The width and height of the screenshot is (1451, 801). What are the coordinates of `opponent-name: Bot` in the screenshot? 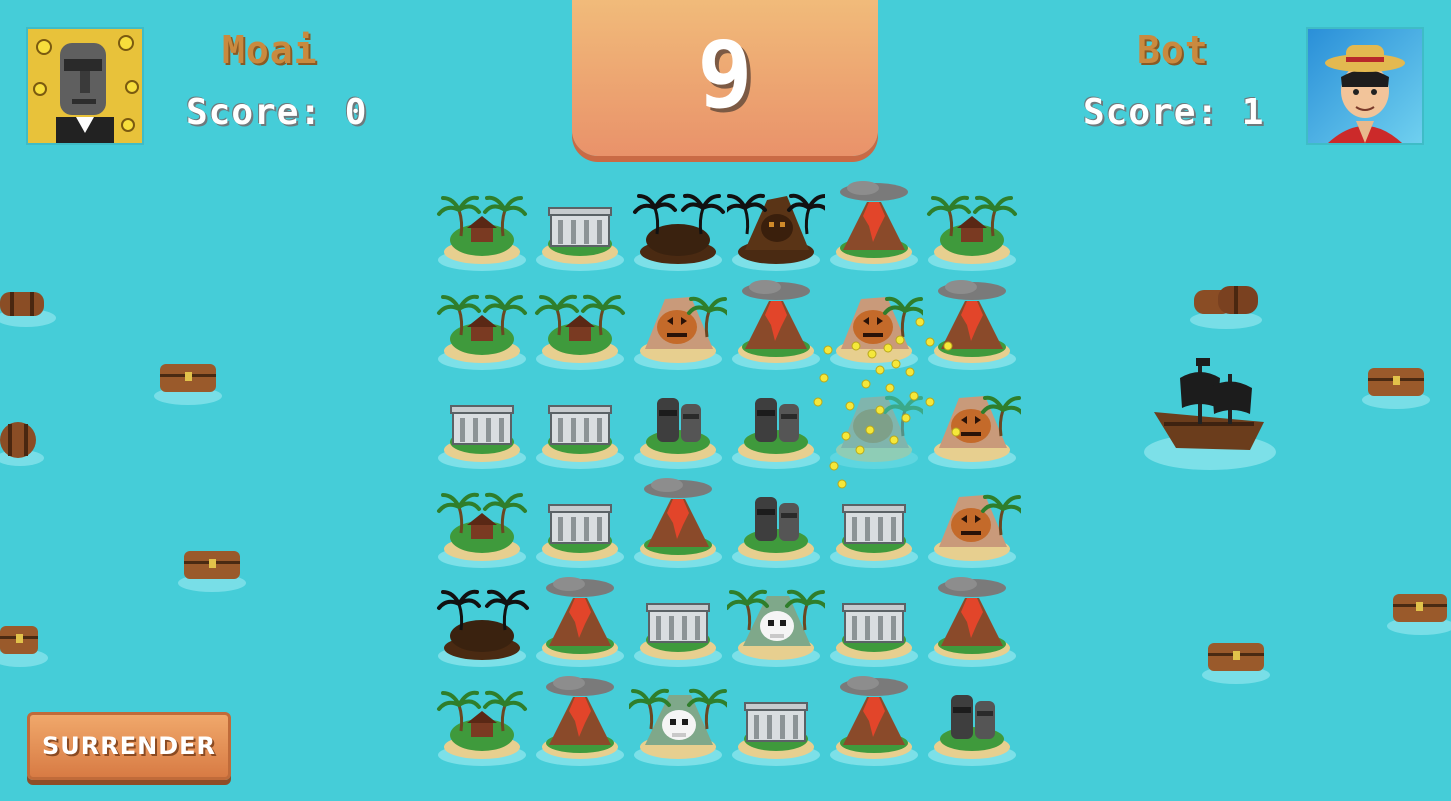 It's located at (1173, 50).